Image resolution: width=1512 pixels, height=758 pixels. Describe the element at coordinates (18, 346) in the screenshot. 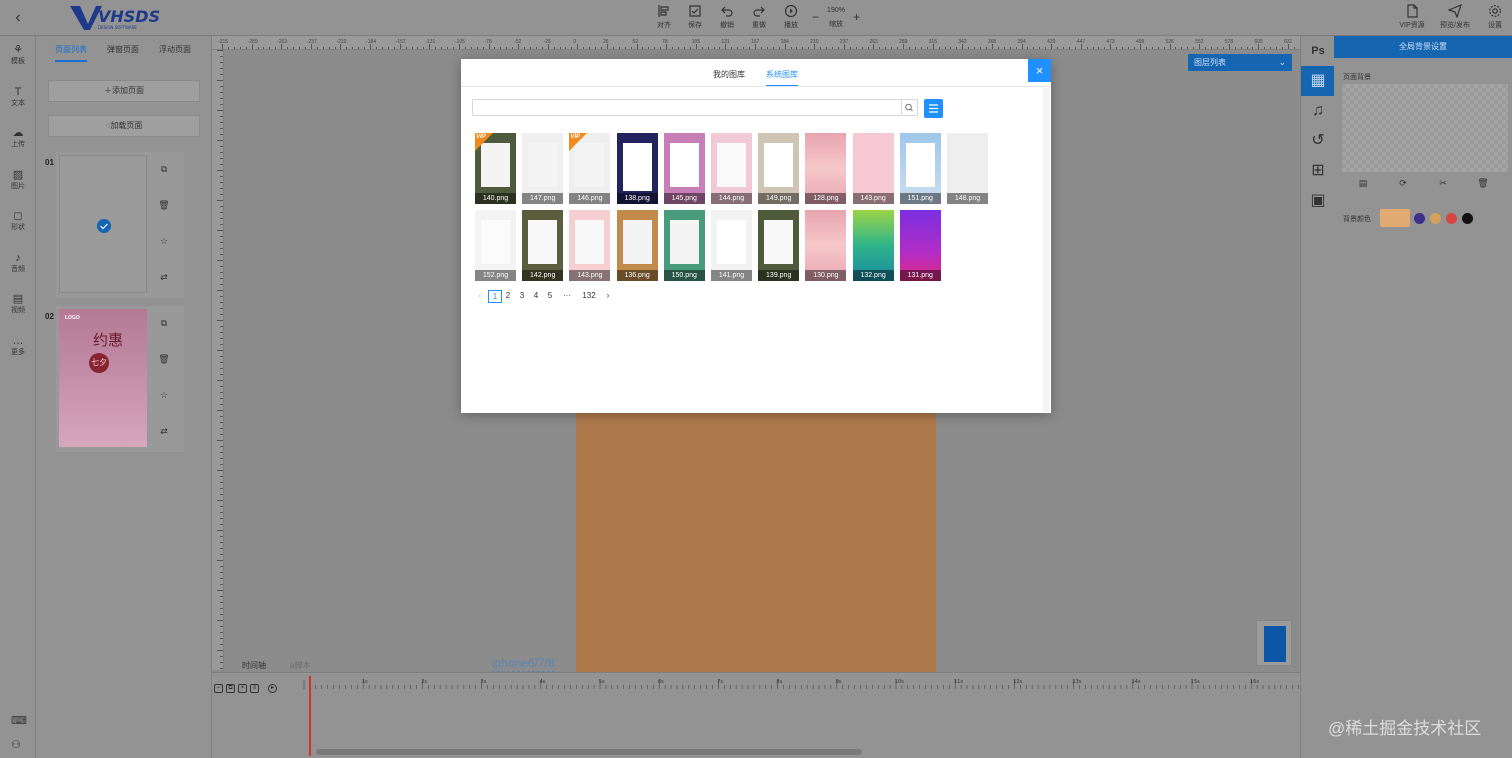

I see `rail-item-more: … 更多` at that location.